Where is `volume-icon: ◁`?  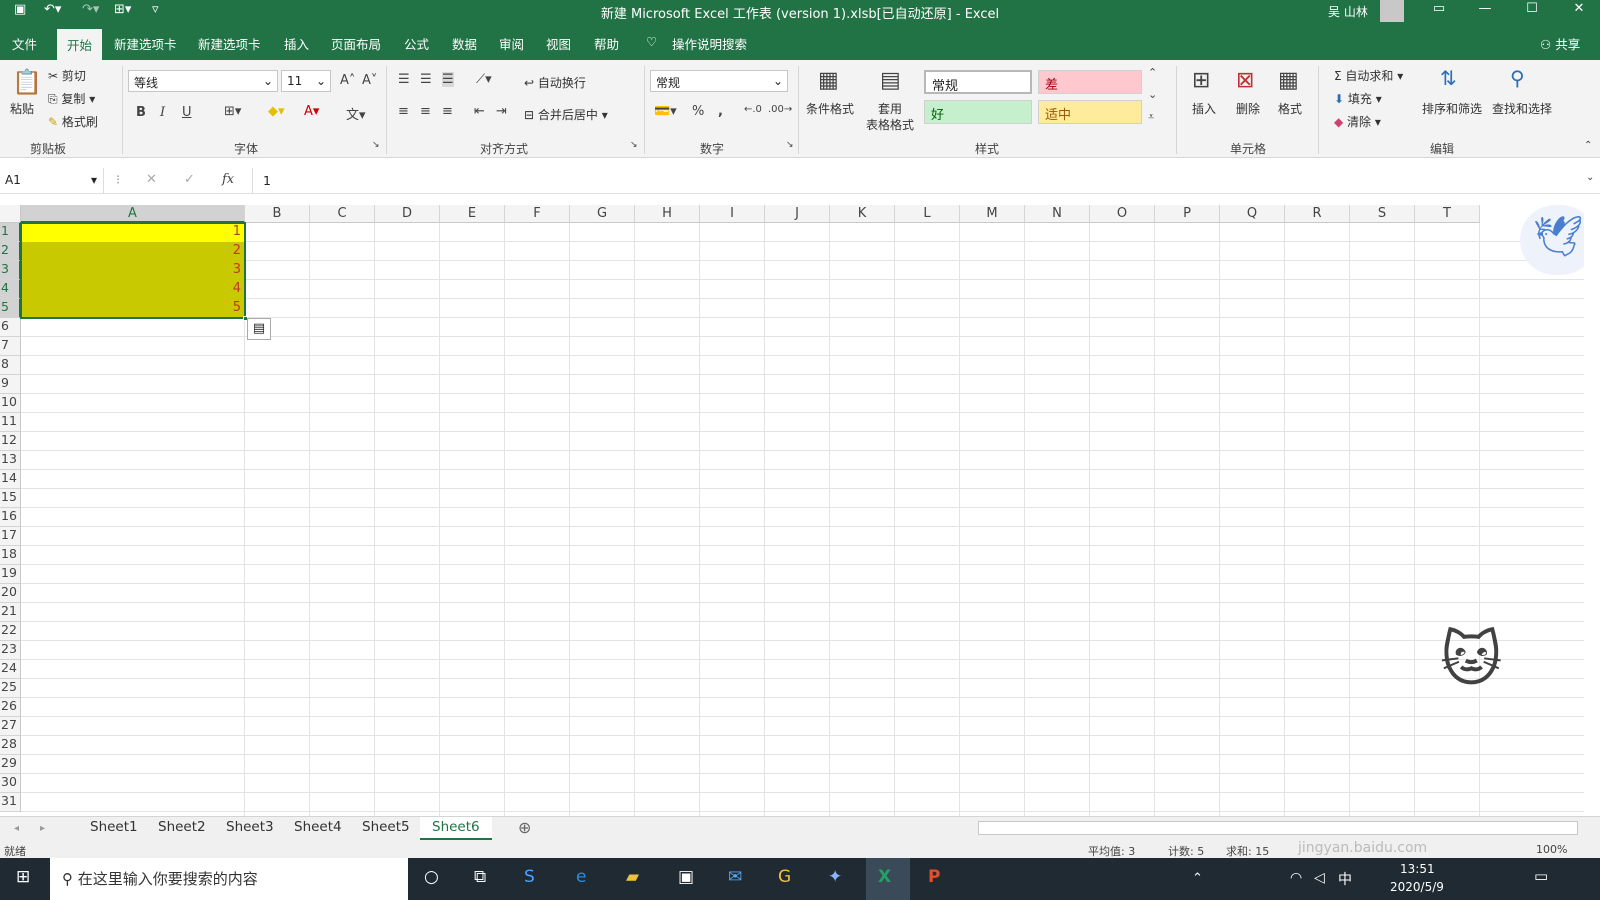 volume-icon: ◁ is located at coordinates (1319, 878).